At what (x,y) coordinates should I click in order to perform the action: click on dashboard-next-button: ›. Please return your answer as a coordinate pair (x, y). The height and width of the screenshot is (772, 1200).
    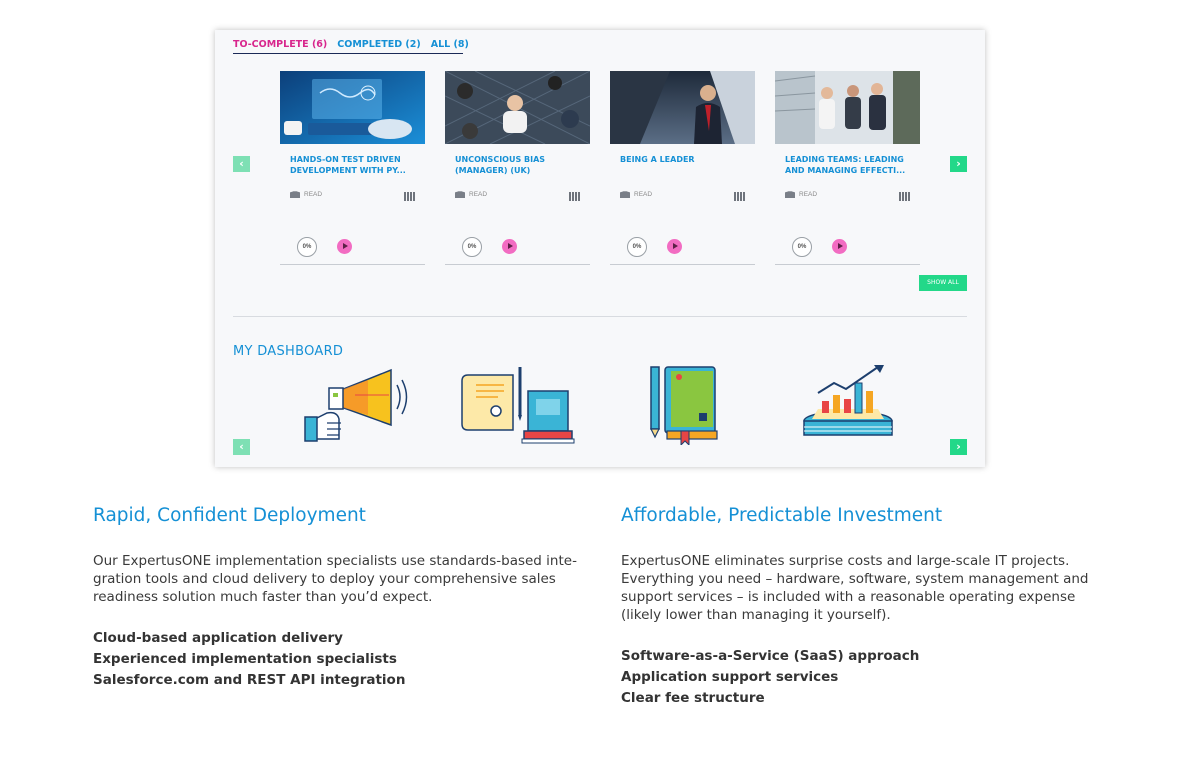
    Looking at the image, I should click on (958, 447).